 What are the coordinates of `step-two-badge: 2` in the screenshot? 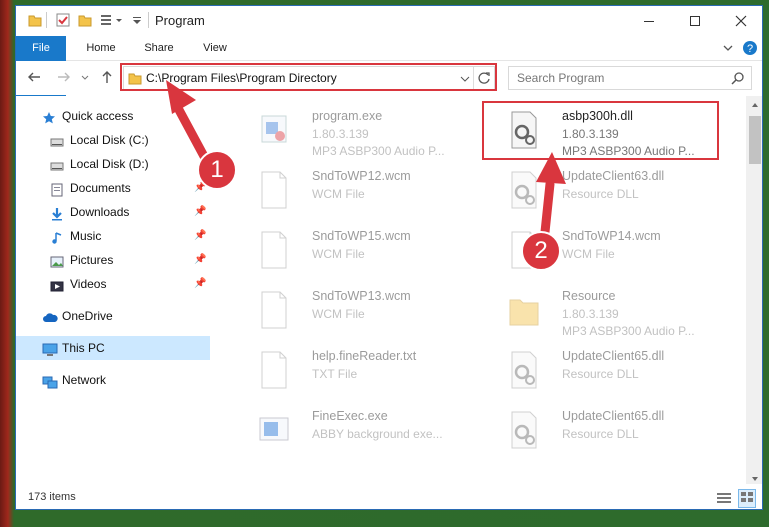 It's located at (541, 251).